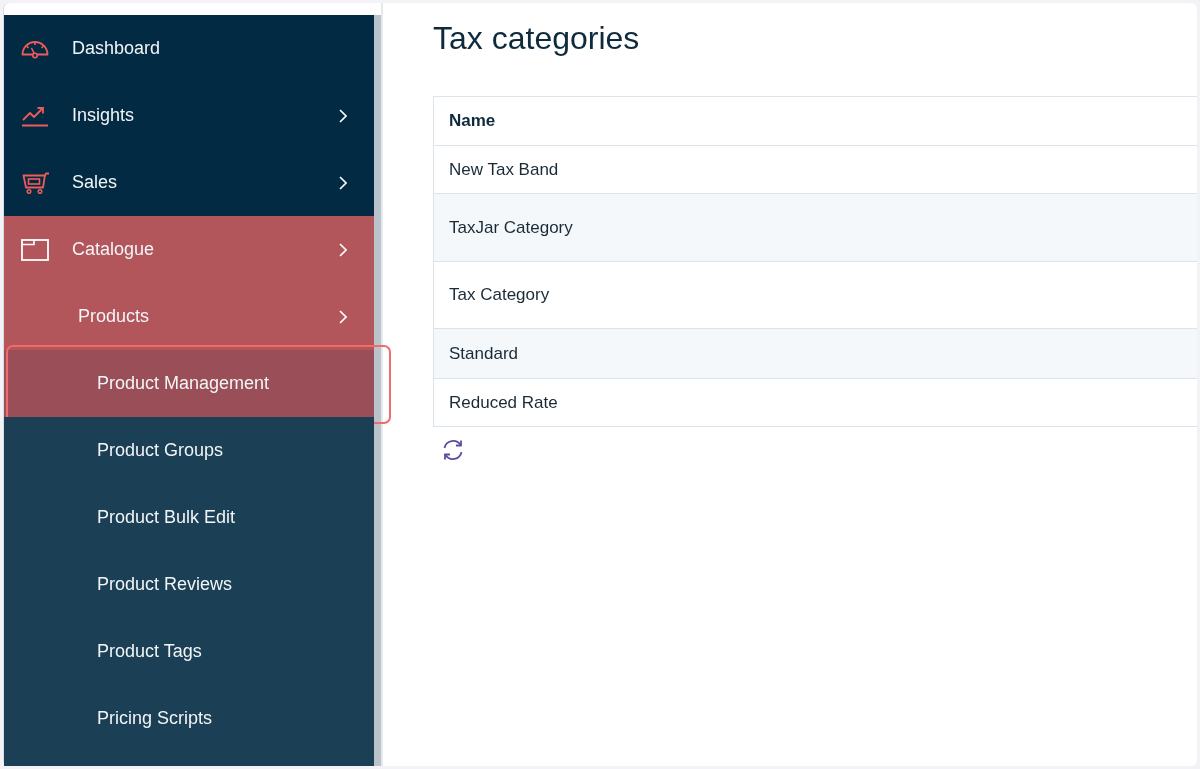  What do you see at coordinates (536, 38) in the screenshot?
I see `page-title: Tax categories` at bounding box center [536, 38].